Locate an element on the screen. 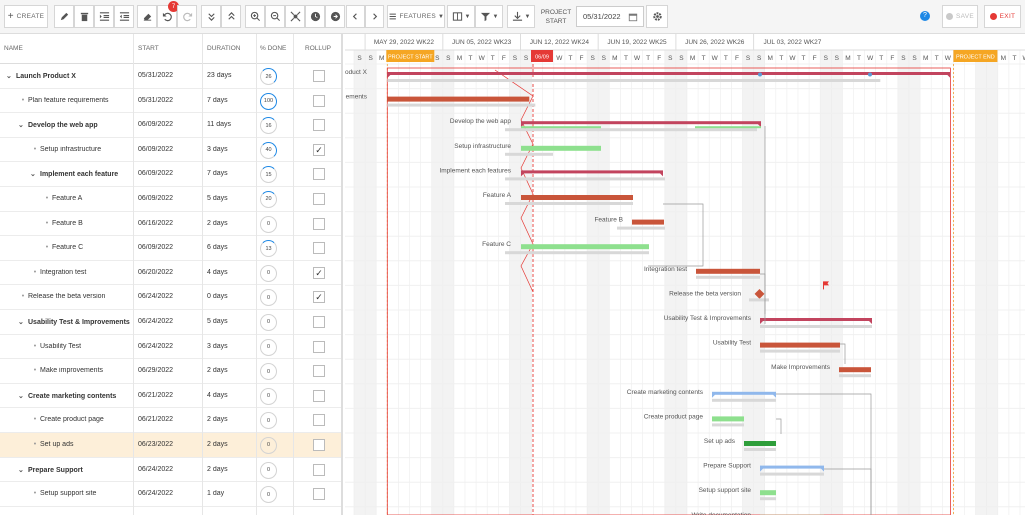 This screenshot has height=515, width=1025. task-row: • Integration test 06/20/2022 4 days 0 ✓ is located at coordinates (170, 273).